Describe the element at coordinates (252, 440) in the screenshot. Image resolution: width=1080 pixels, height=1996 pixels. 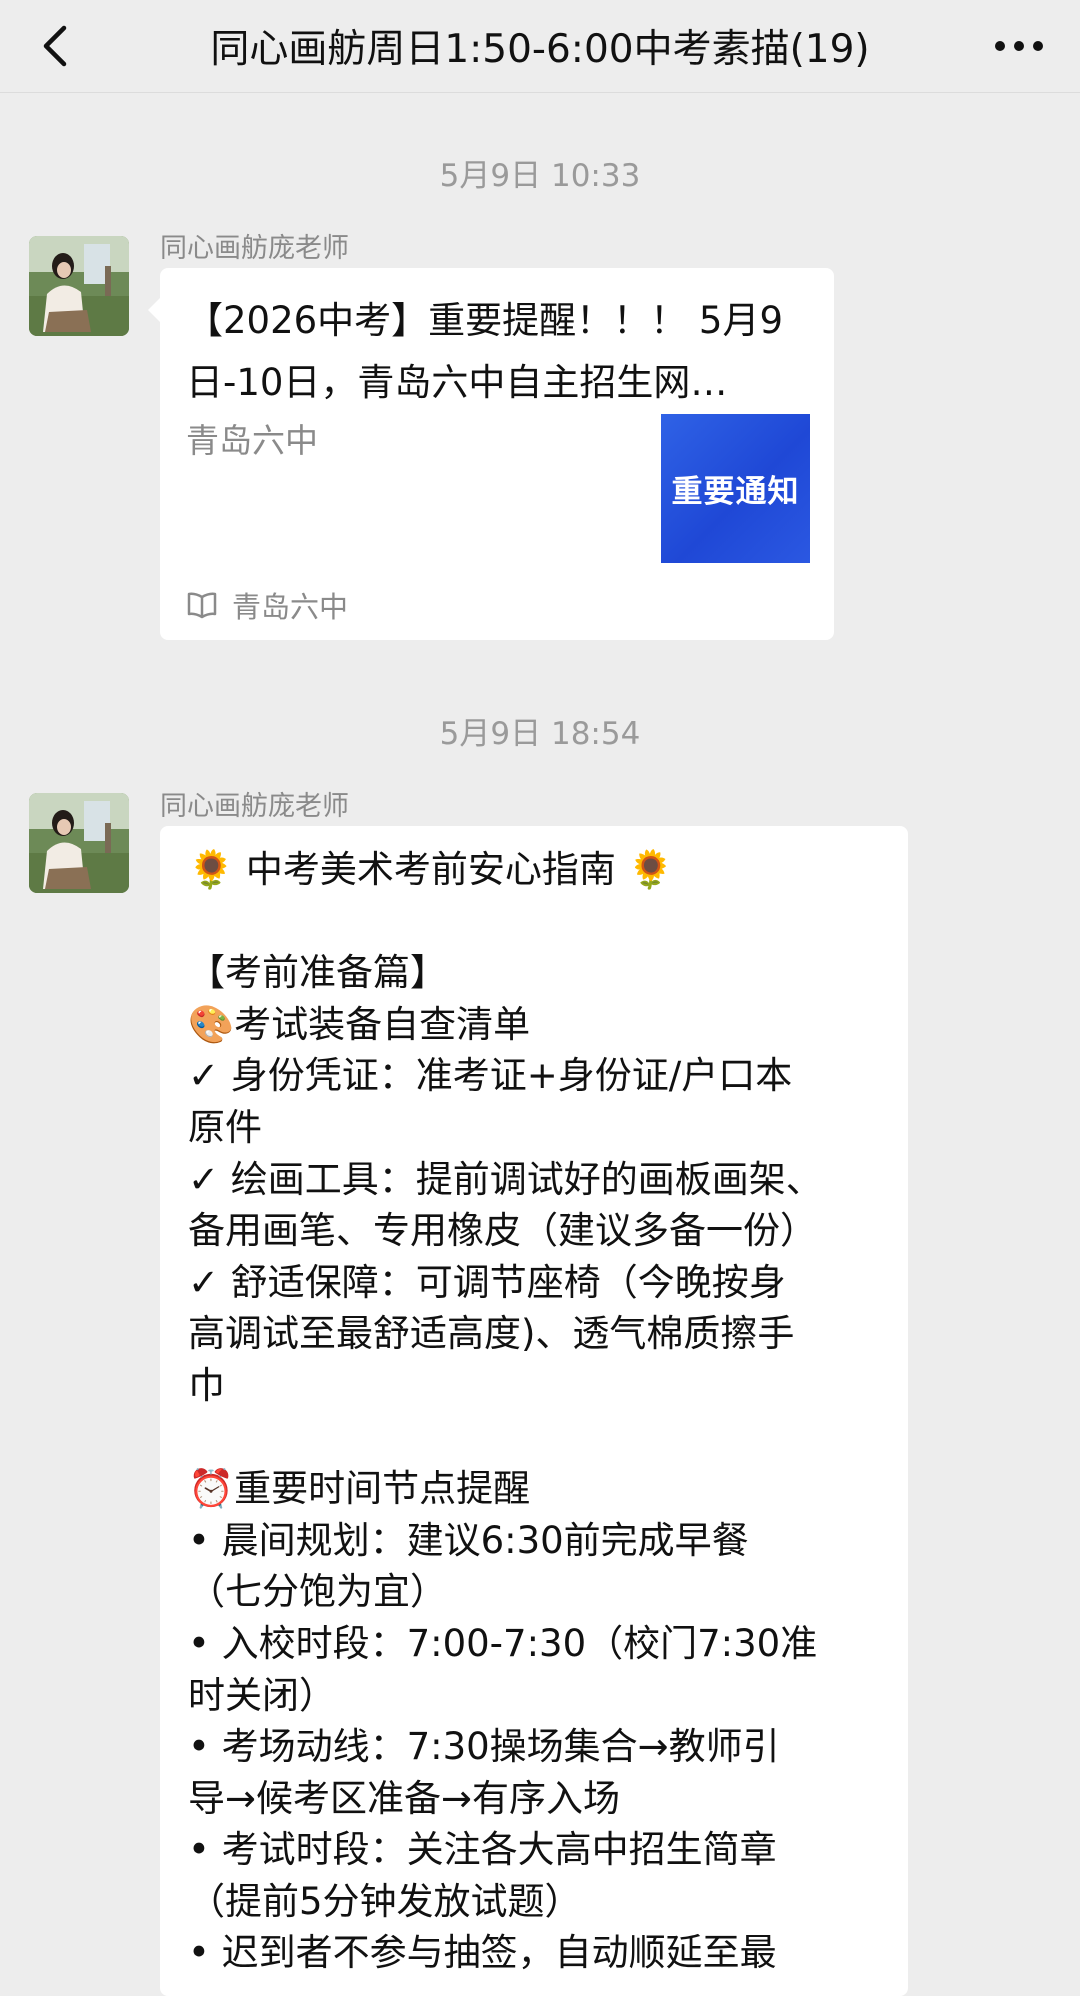
I see `card-description: 青岛六中` at that location.